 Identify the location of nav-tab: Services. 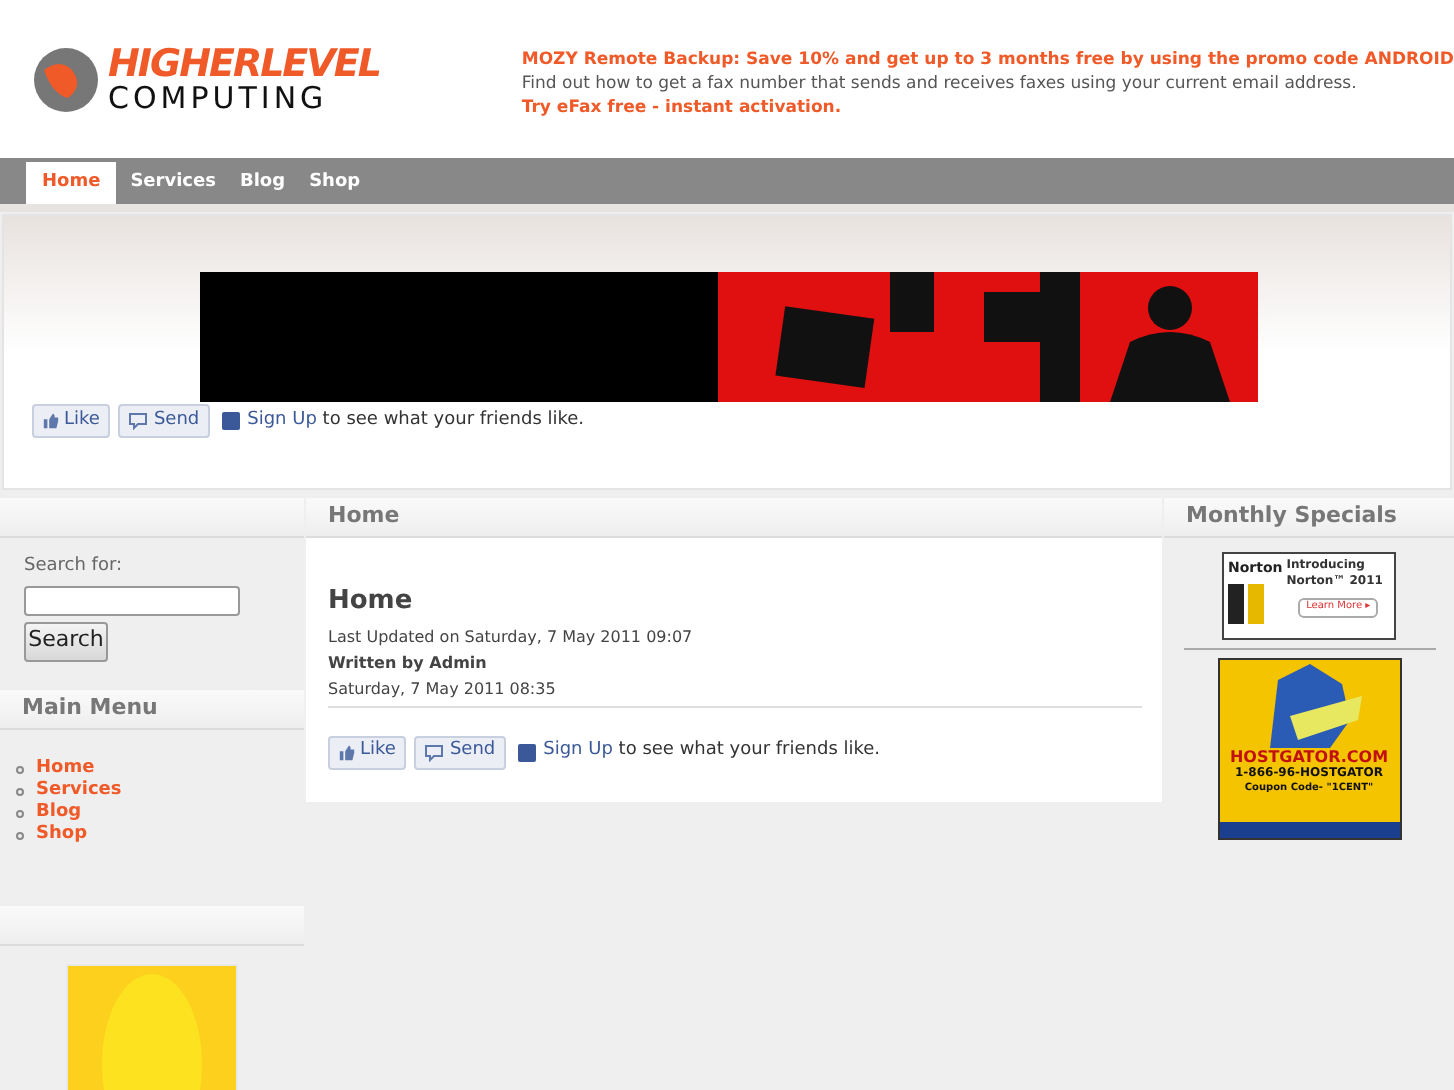
(173, 183).